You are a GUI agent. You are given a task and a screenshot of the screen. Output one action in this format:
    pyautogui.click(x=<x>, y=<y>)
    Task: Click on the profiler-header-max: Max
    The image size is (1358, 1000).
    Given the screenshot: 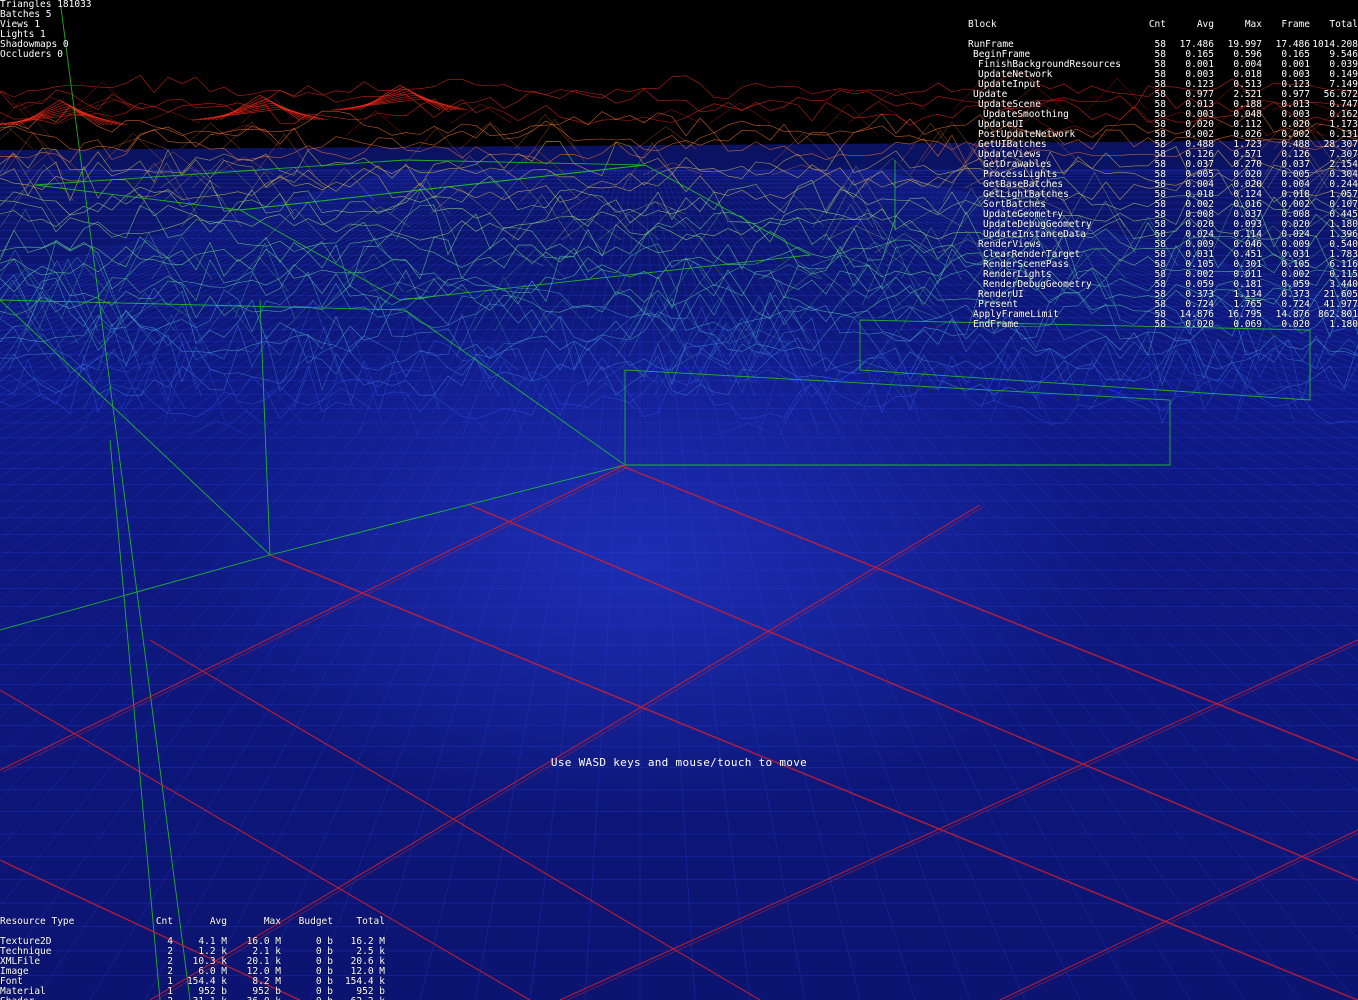 What is the action you would take?
    pyautogui.click(x=1253, y=24)
    